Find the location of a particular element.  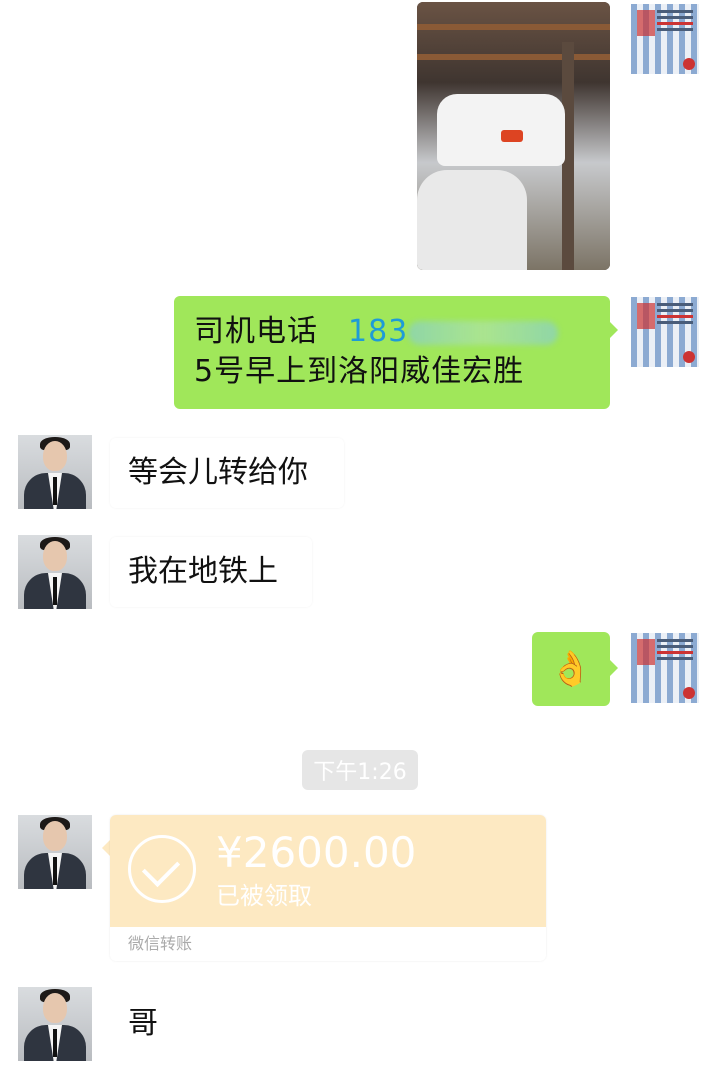

checkmark-circle-icon is located at coordinates (162, 869).